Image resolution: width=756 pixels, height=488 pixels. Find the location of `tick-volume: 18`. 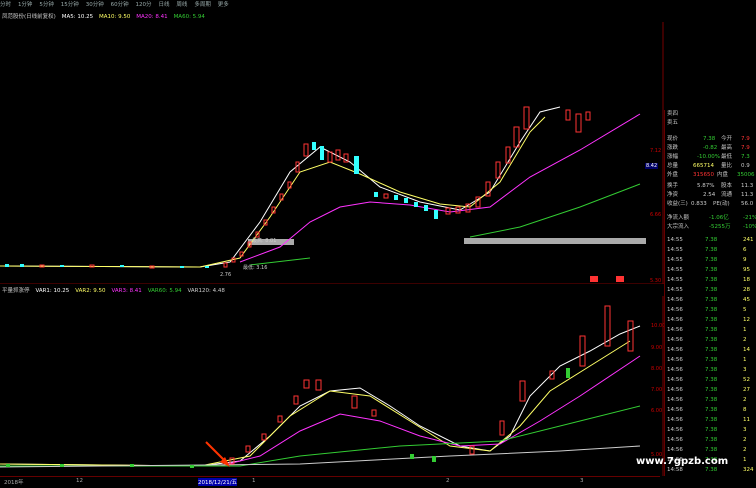

tick-volume: 18 is located at coordinates (746, 280).